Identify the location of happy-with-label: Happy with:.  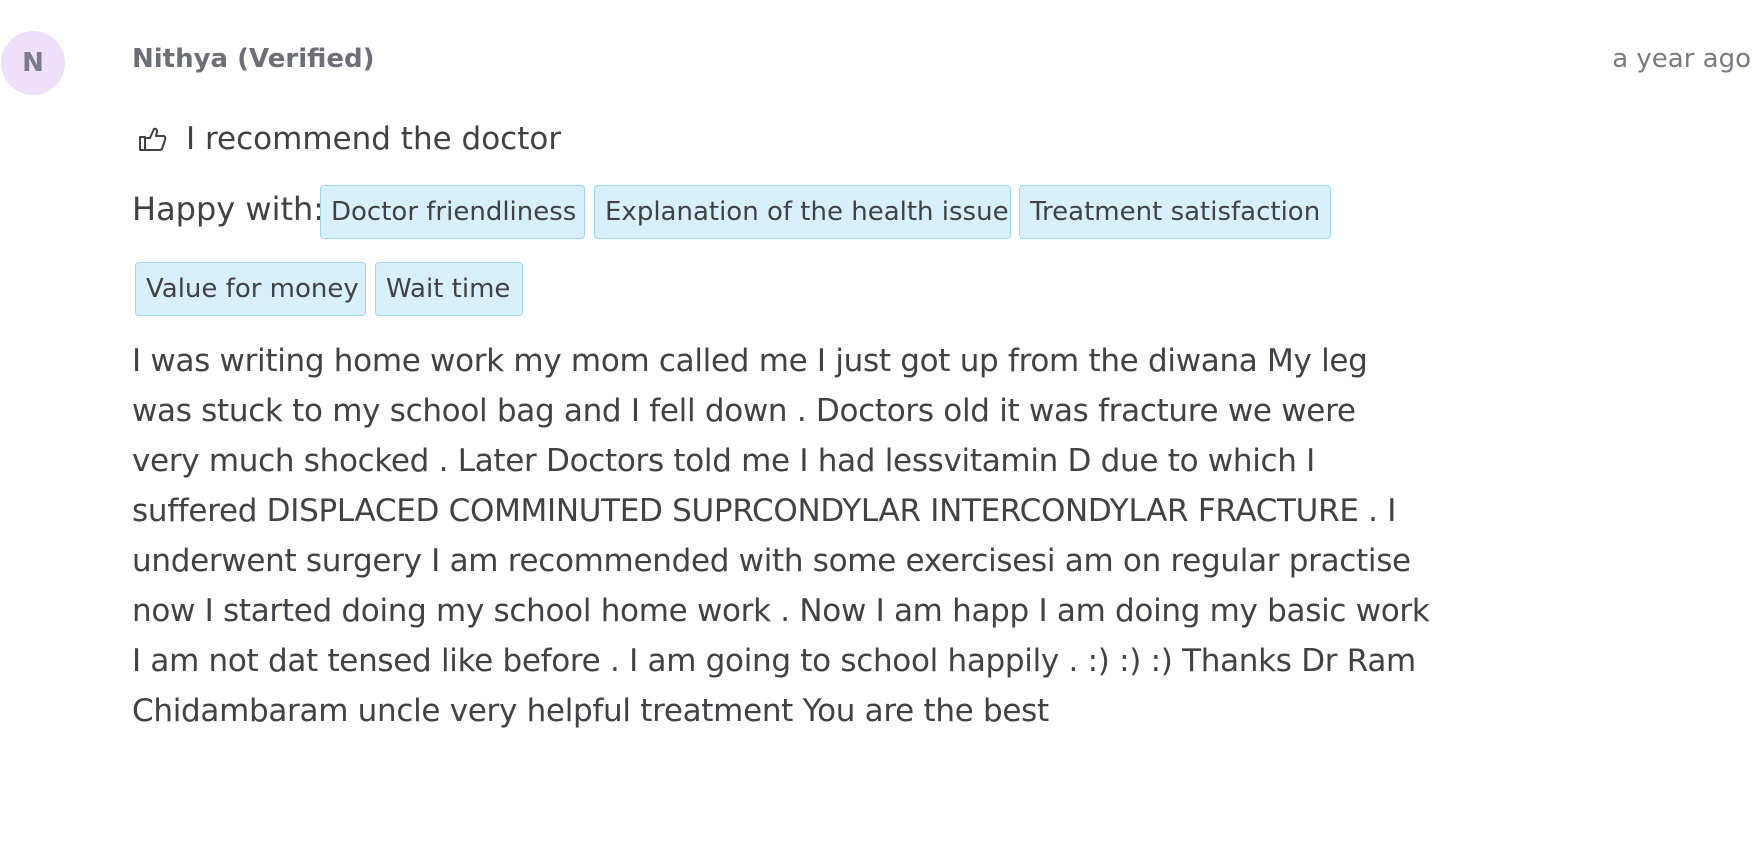
(228, 209).